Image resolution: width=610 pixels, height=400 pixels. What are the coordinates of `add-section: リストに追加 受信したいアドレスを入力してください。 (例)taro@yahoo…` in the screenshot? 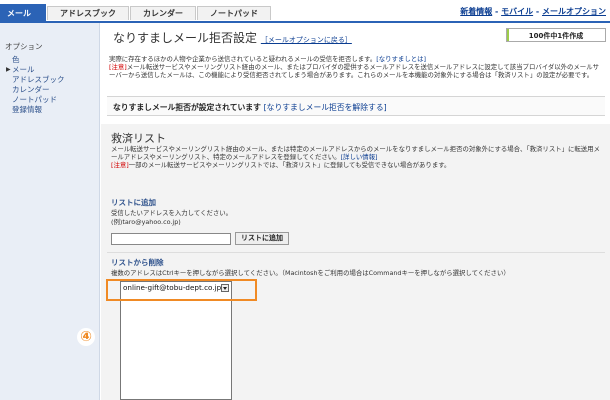 It's located at (171, 211).